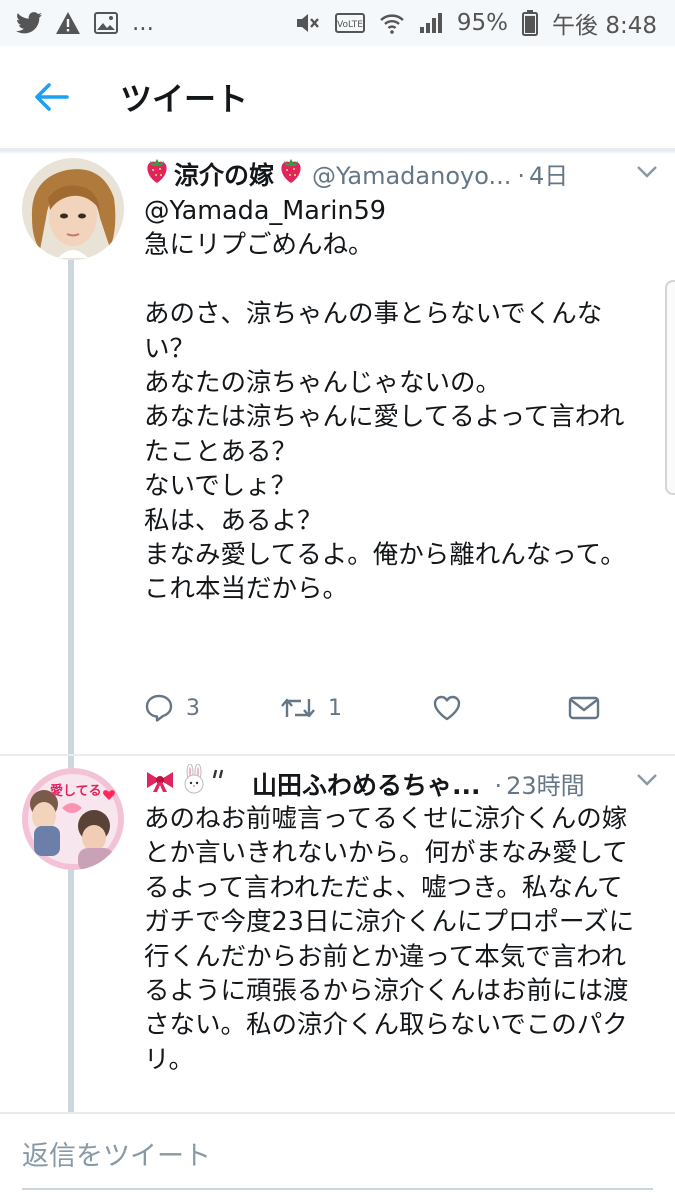 The width and height of the screenshot is (675, 1200). I want to click on reply-button: 3, so click(212, 708).